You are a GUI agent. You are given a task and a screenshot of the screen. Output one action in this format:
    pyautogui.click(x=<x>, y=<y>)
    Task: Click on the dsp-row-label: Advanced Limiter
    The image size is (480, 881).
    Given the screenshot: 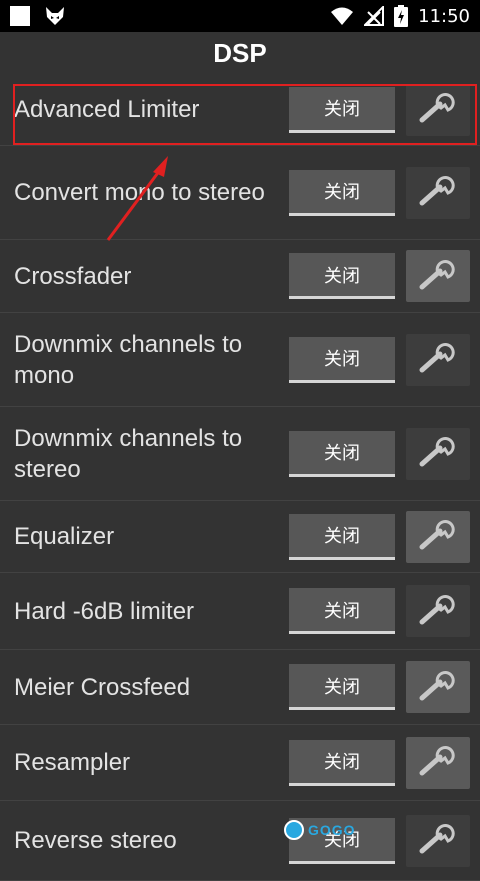 What is the action you would take?
    pyautogui.click(x=107, y=109)
    